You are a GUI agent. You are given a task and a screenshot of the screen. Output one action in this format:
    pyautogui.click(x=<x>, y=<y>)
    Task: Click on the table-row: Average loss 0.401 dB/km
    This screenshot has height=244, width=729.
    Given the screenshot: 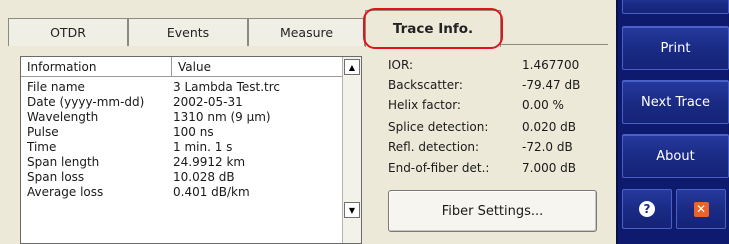 What is the action you would take?
    pyautogui.click(x=182, y=192)
    